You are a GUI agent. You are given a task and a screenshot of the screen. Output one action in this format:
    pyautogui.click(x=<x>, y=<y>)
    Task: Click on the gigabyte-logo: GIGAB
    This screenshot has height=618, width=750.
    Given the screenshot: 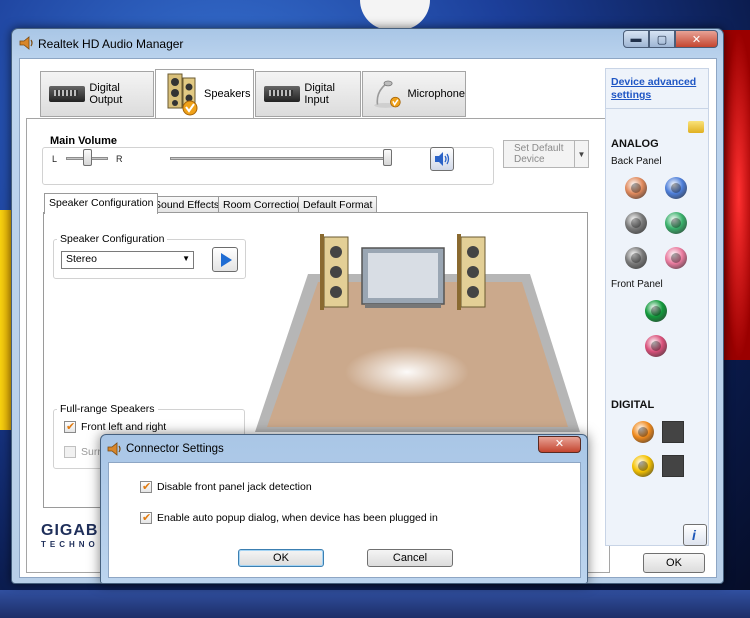 What is the action you would take?
    pyautogui.click(x=70, y=530)
    